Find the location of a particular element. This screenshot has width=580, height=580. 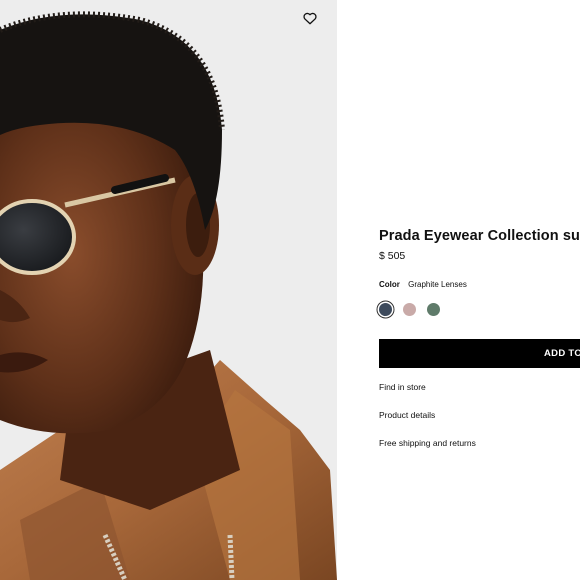

swatch-pink is located at coordinates (409, 309).